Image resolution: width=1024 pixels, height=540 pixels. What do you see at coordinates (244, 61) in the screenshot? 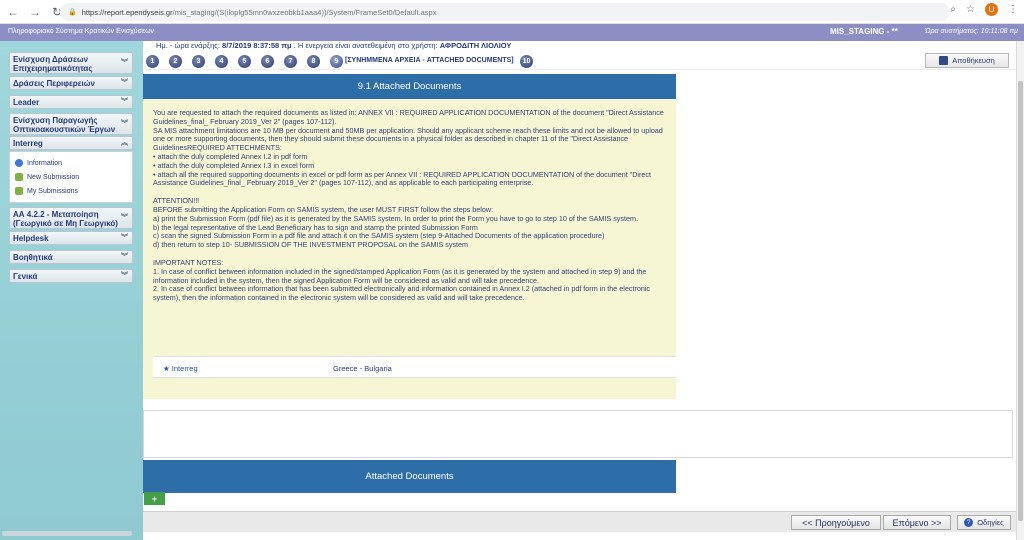
I see `step-5-button: 5` at bounding box center [244, 61].